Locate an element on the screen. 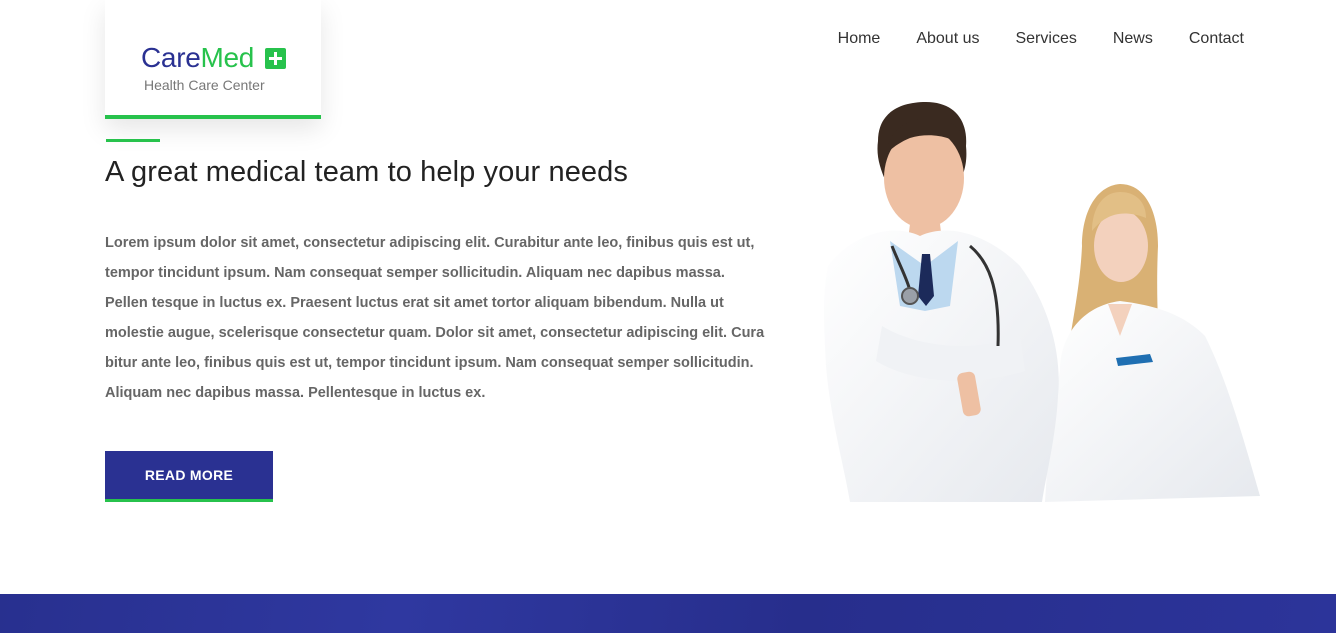 The image size is (1336, 633). heading-accent-line is located at coordinates (133, 140).